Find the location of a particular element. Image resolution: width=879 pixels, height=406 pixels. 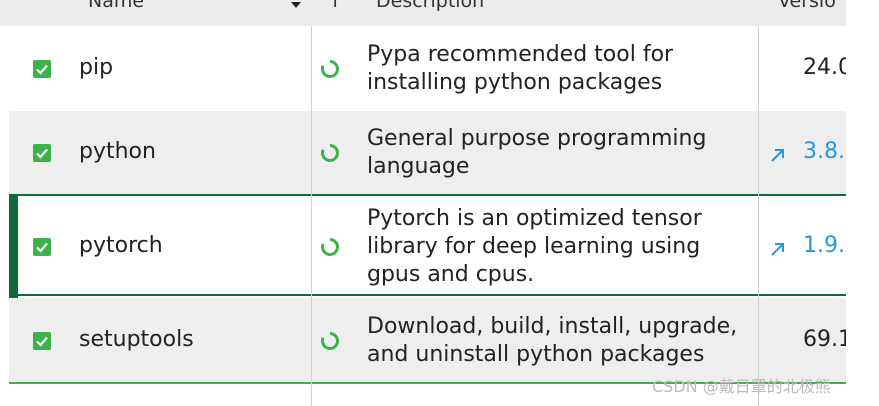

package-name: pytorch is located at coordinates (121, 245).